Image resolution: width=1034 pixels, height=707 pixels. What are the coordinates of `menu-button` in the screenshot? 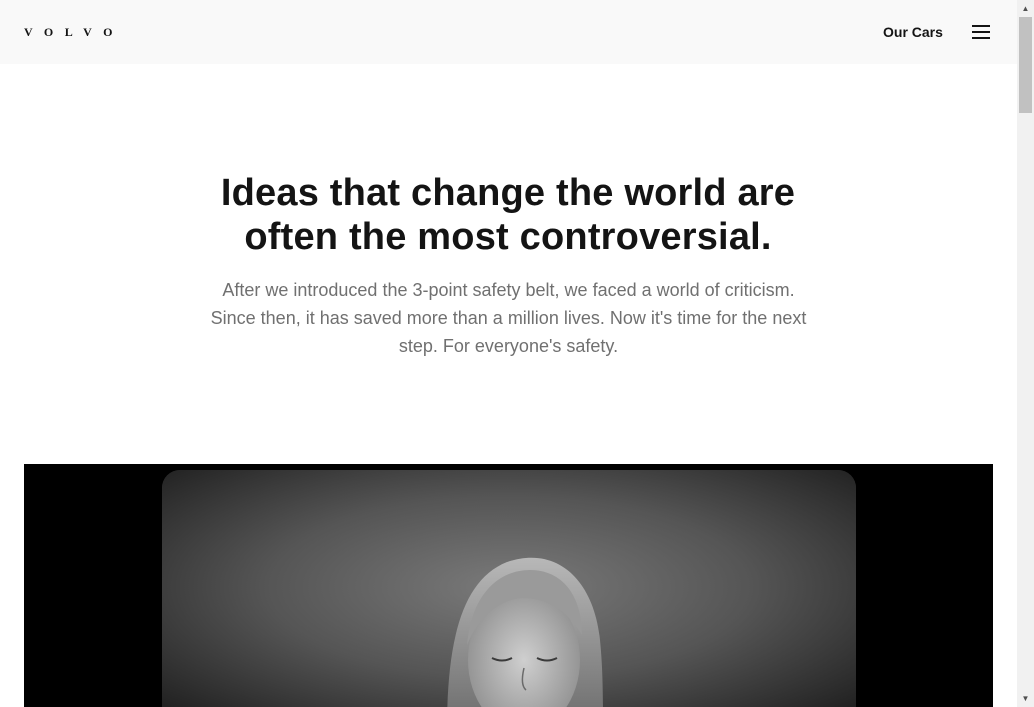 It's located at (981, 32).